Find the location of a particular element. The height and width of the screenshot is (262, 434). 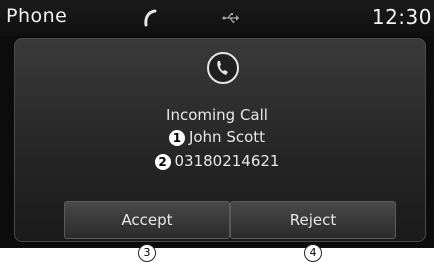

reject-label: Reject is located at coordinates (313, 220).